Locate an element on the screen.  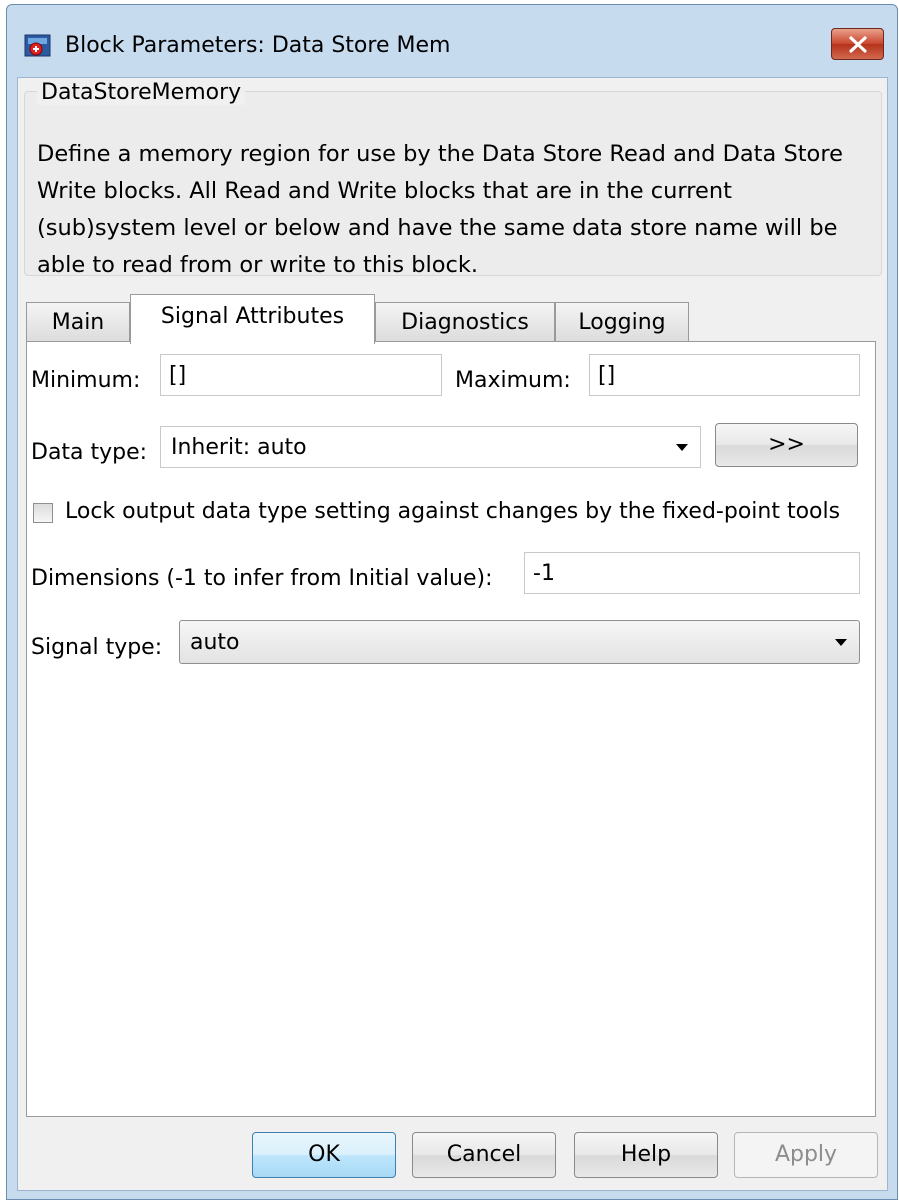
lock-data-type-checkbox is located at coordinates (43, 513).